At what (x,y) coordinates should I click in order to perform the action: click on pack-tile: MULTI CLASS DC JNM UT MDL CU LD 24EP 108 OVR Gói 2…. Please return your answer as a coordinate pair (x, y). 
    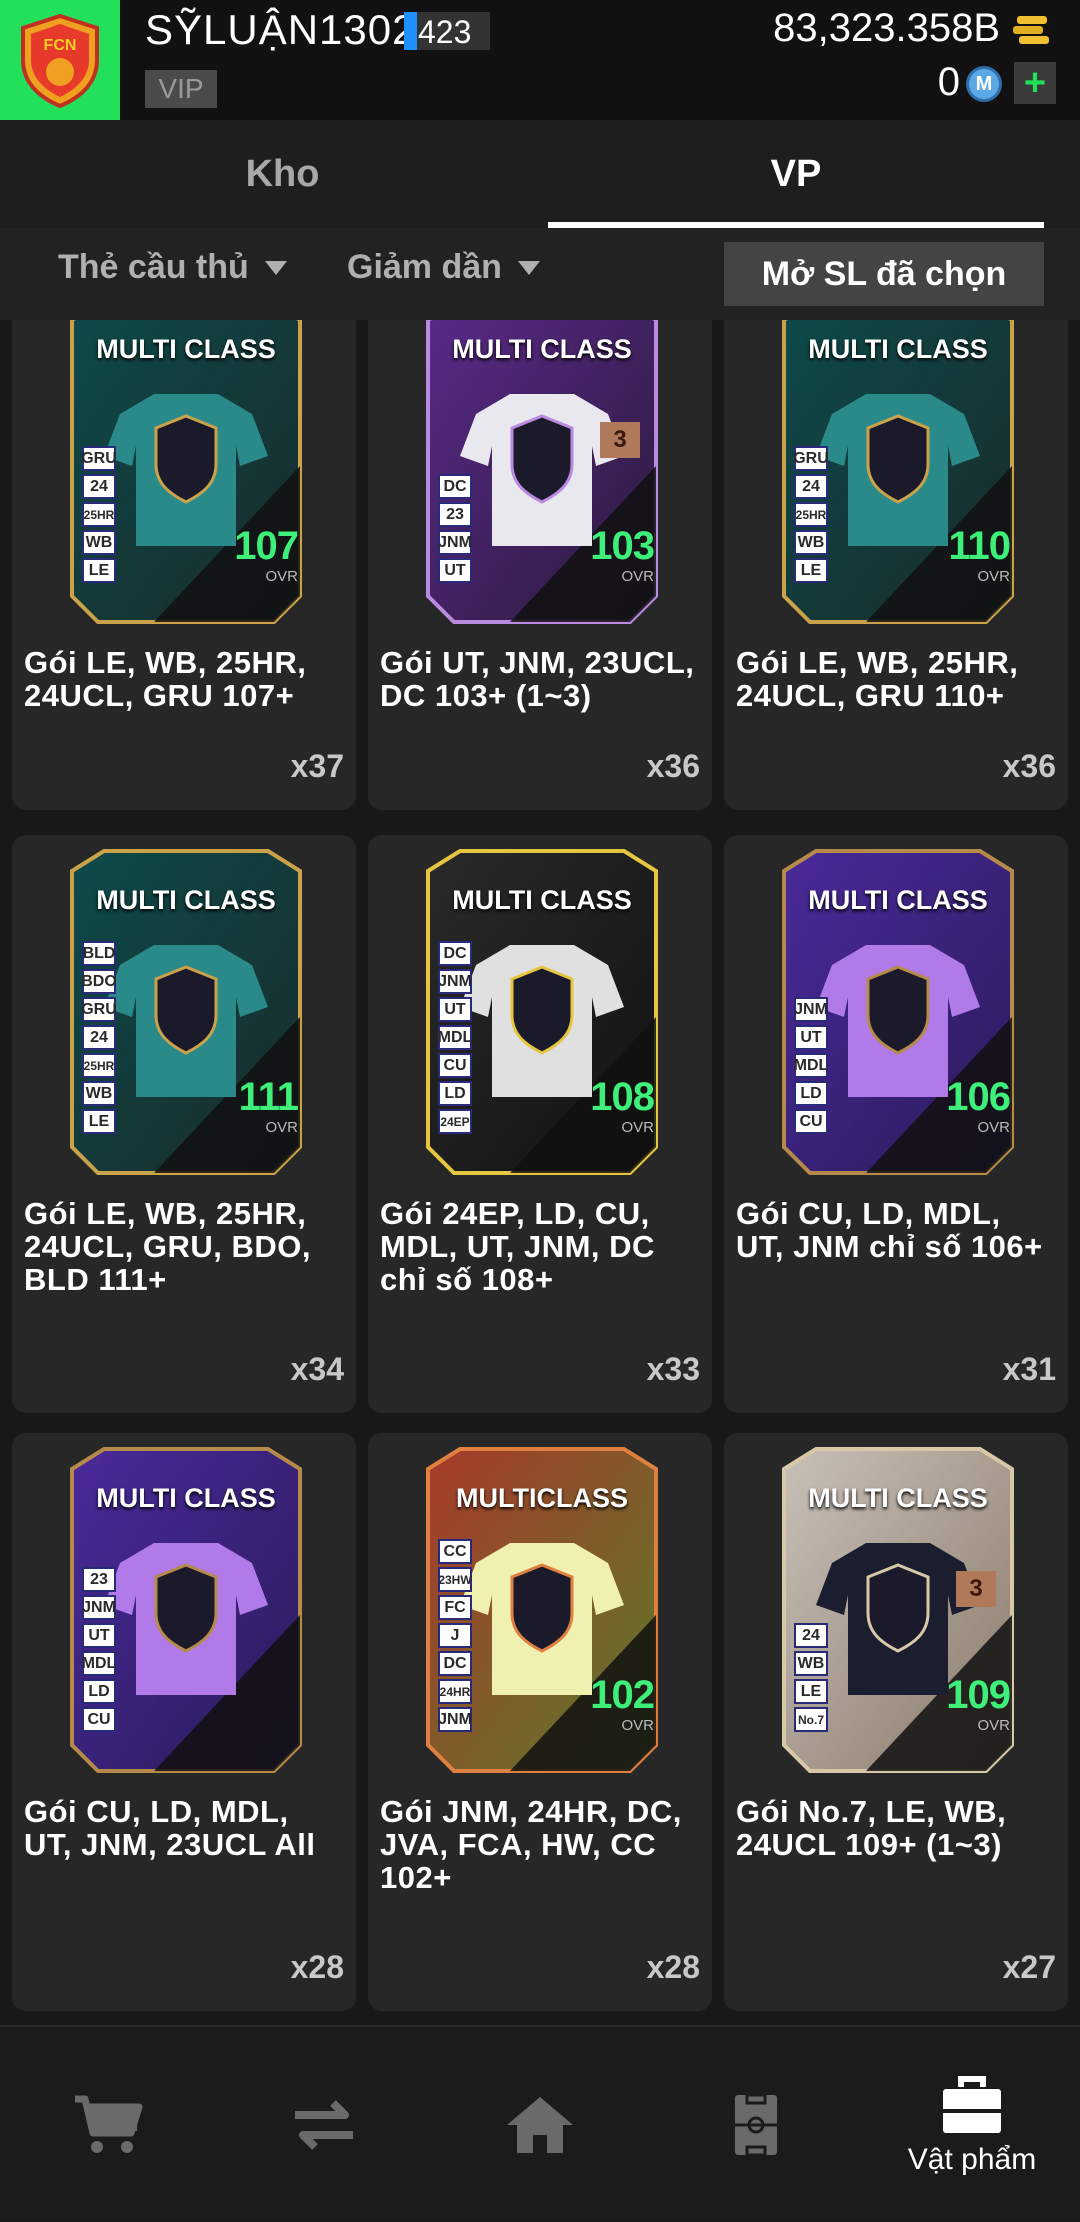
    Looking at the image, I should click on (540, 1124).